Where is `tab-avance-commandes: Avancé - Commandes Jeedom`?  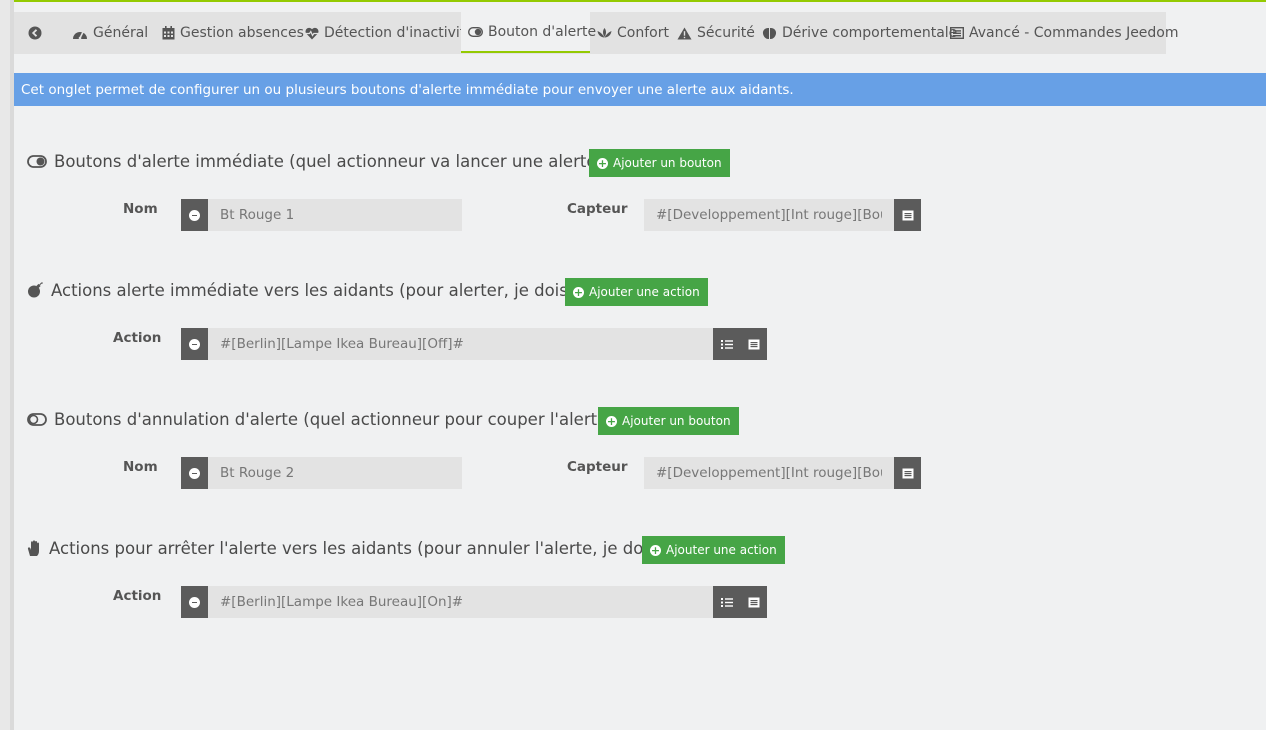 tab-avance-commandes: Avancé - Commandes Jeedom is located at coordinates (1064, 33).